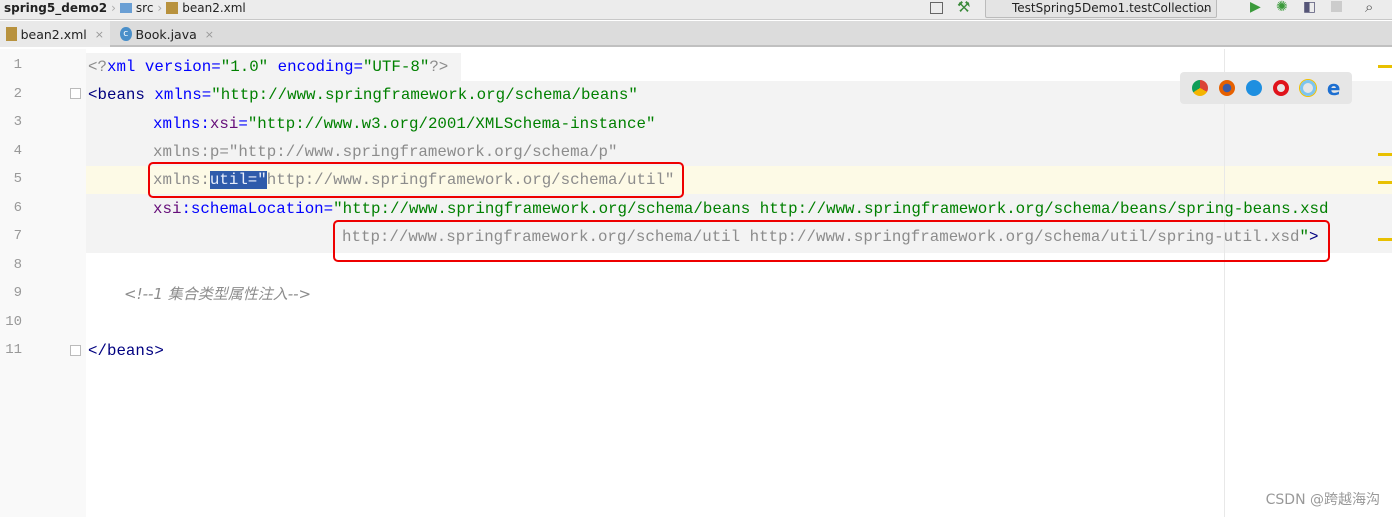 Image resolution: width=1392 pixels, height=517 pixels. What do you see at coordinates (268, 67) in the screenshot?
I see `code-line-1: <?xml version="1.0" encoding="UTF-8"?>` at bounding box center [268, 67].